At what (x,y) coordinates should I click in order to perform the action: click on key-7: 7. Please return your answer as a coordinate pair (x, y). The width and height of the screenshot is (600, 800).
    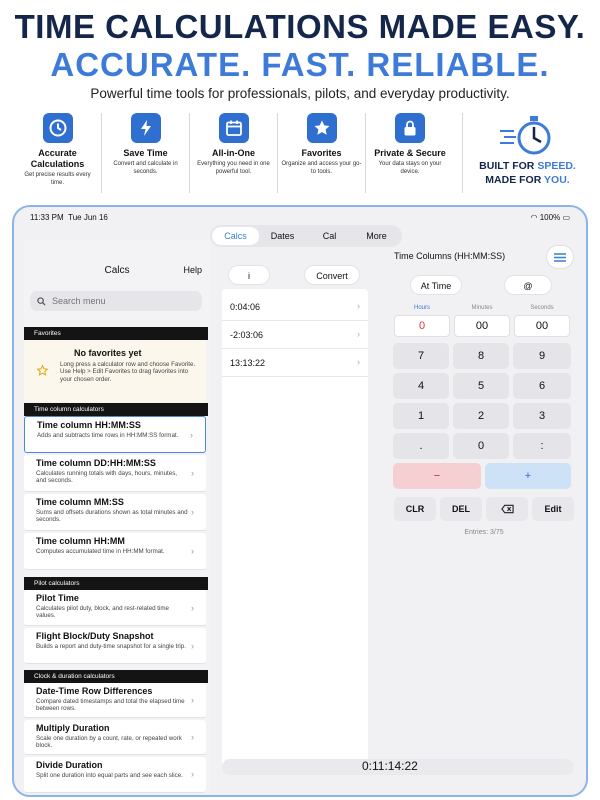
    Looking at the image, I should click on (421, 356).